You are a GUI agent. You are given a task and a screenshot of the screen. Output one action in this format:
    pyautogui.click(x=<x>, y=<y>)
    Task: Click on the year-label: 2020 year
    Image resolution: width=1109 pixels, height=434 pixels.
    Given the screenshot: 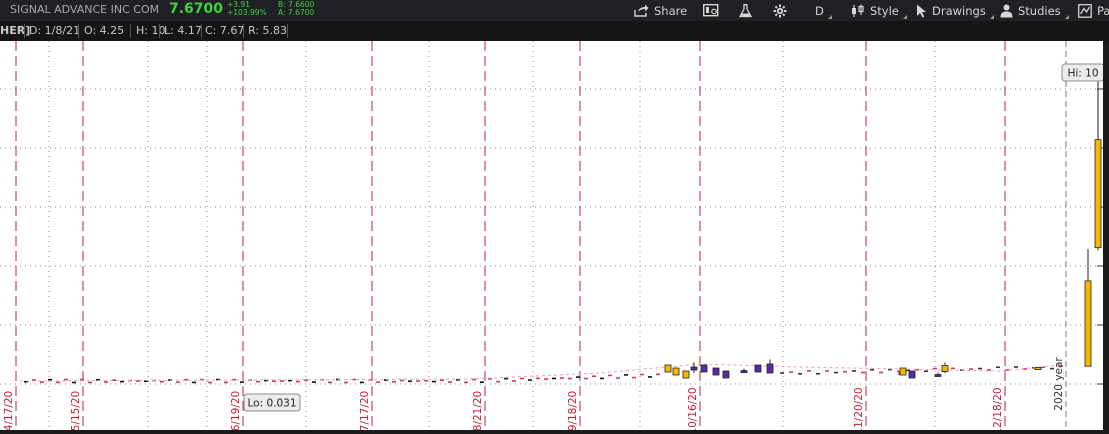 What is the action you would take?
    pyautogui.click(x=1059, y=384)
    